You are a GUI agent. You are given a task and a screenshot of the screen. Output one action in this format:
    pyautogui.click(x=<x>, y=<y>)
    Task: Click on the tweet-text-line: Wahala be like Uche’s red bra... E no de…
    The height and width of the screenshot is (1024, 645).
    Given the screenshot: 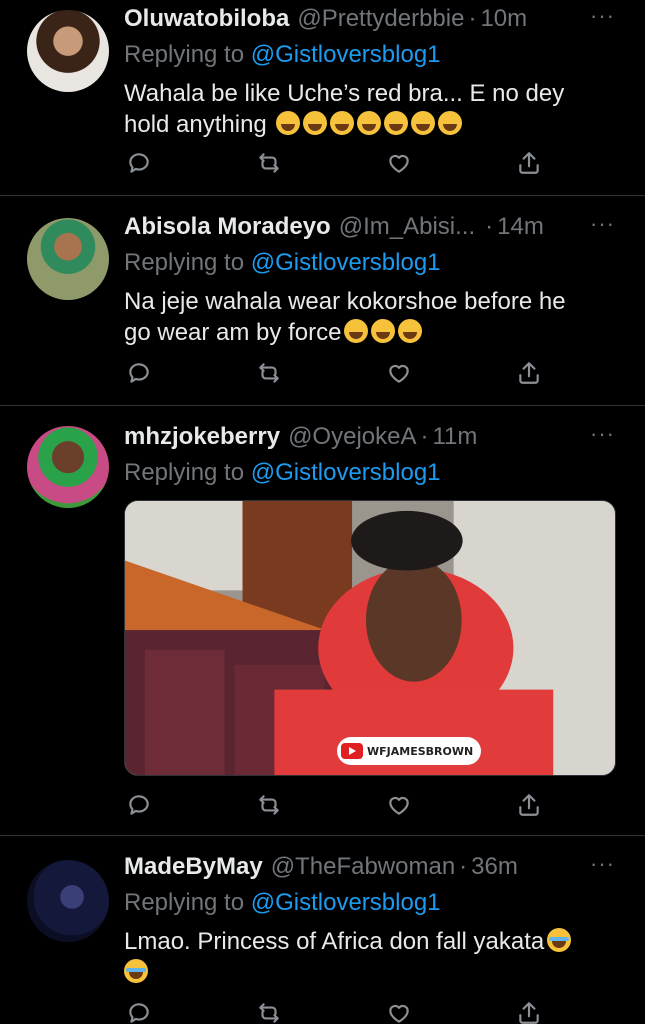 What is the action you would take?
    pyautogui.click(x=344, y=93)
    